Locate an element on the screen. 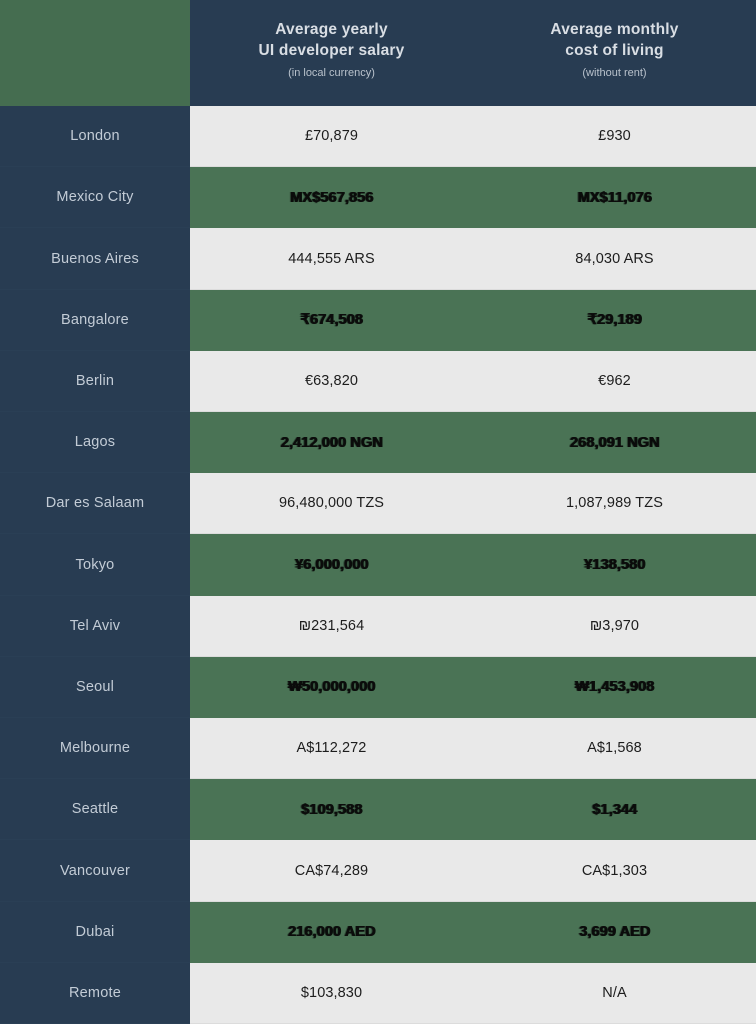 The width and height of the screenshot is (756, 1024). cell-salary: ₪231,564 is located at coordinates (331, 625).